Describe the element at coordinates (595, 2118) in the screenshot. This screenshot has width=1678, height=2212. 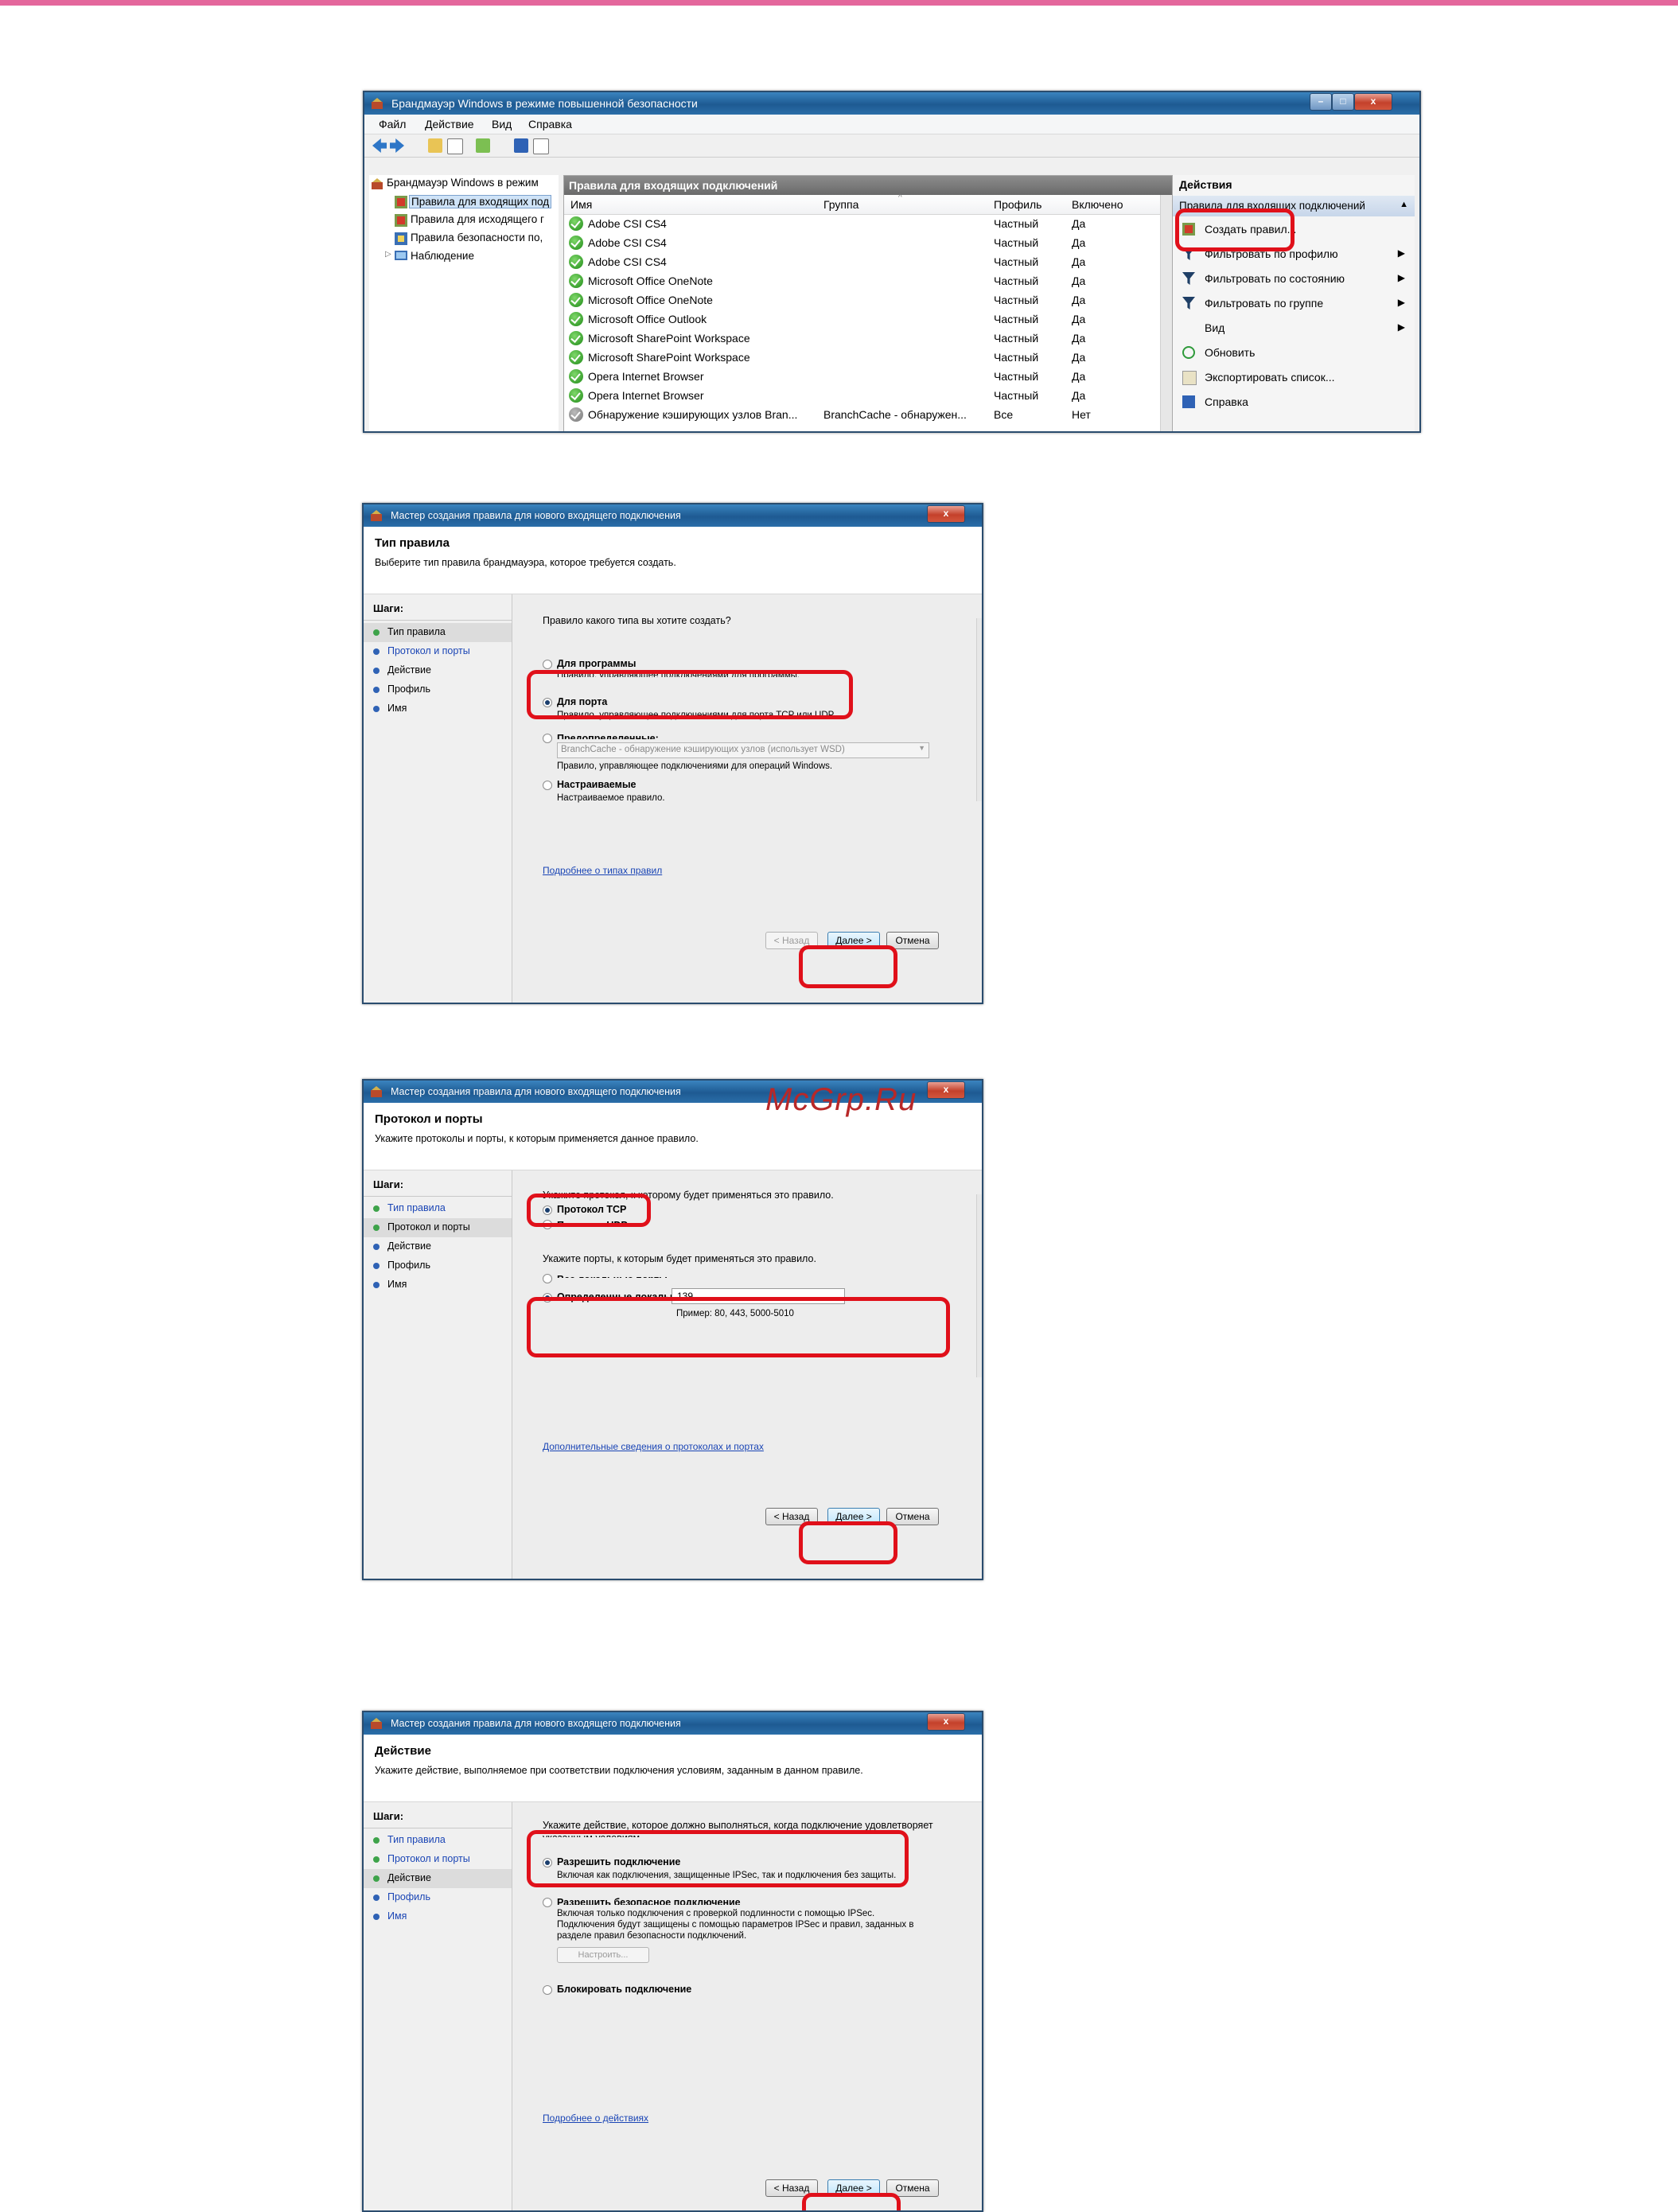
I see `actions-help-link: Подробнее о действиях` at that location.